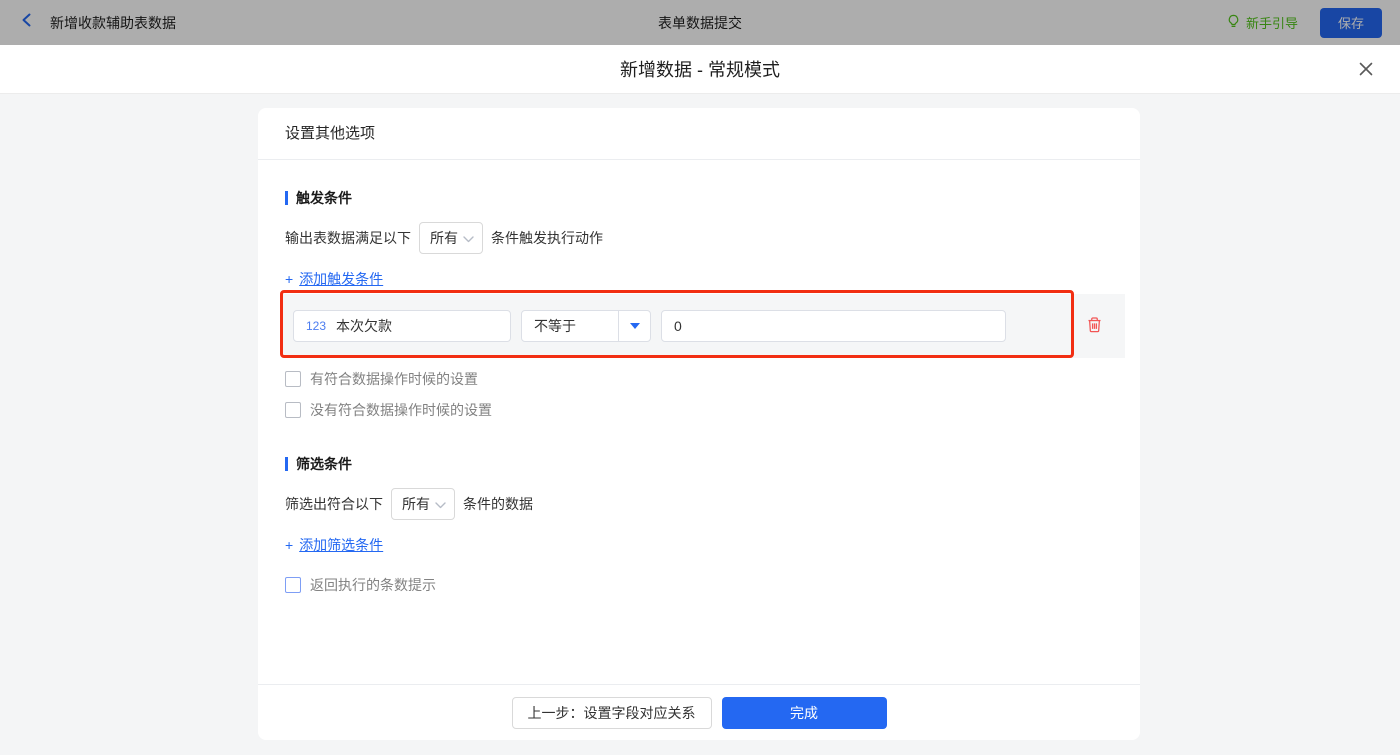 This screenshot has height=755, width=1400. What do you see at coordinates (586, 326) in the screenshot?
I see `condition-operator-select: 不等于` at bounding box center [586, 326].